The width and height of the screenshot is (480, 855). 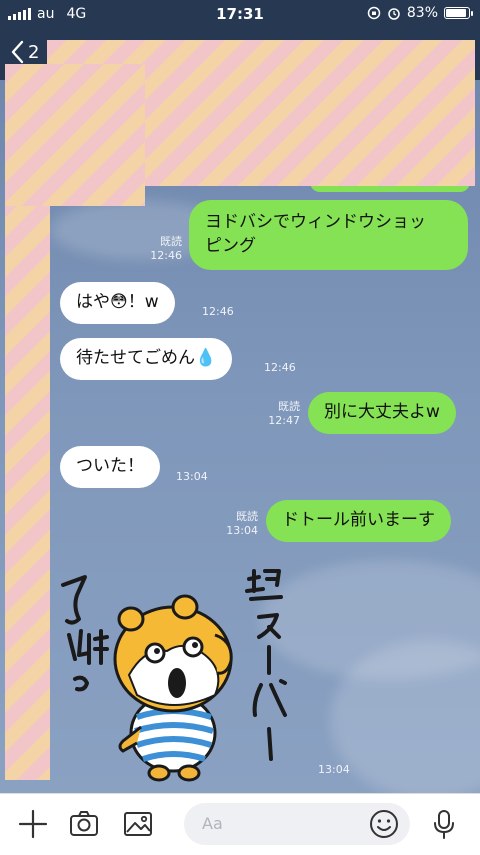 What do you see at coordinates (266, 665) in the screenshot?
I see `sticker-text-right` at bounding box center [266, 665].